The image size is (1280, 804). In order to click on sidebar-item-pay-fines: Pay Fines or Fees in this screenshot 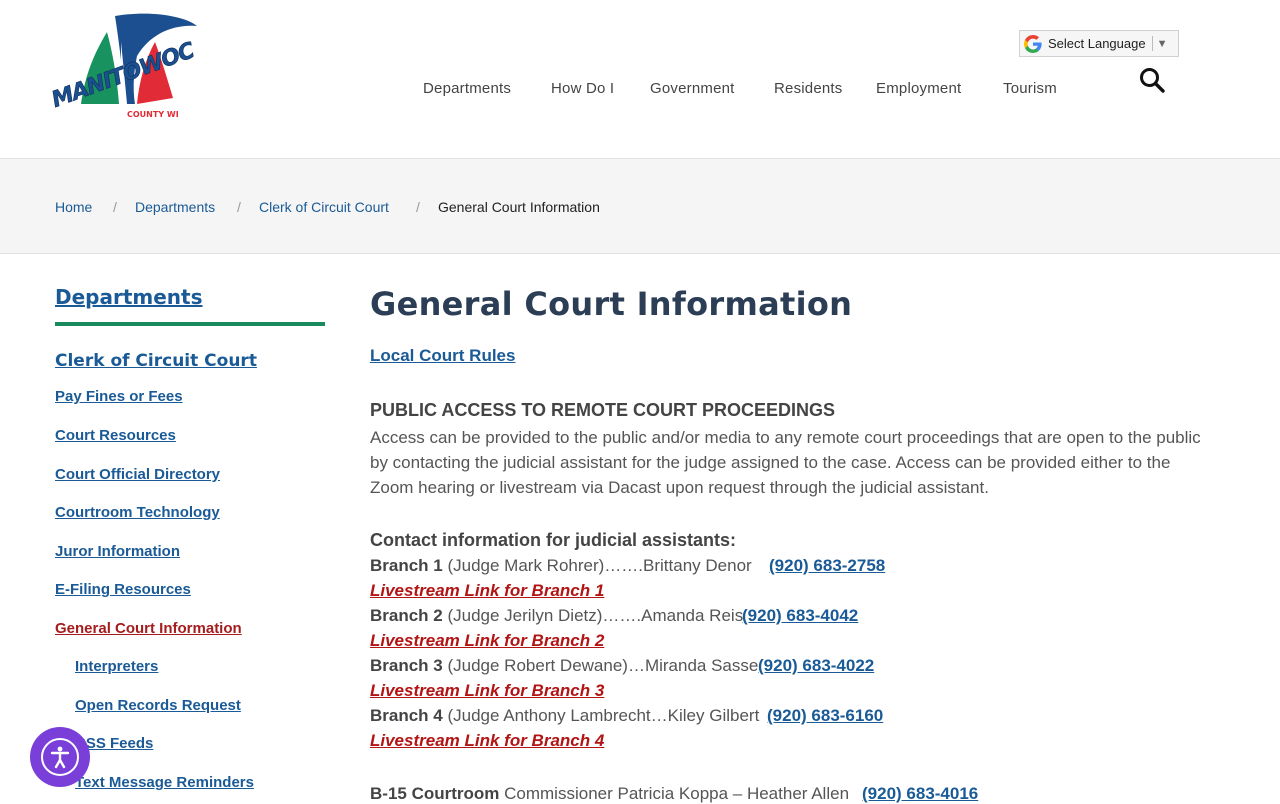, I will do `click(119, 396)`.